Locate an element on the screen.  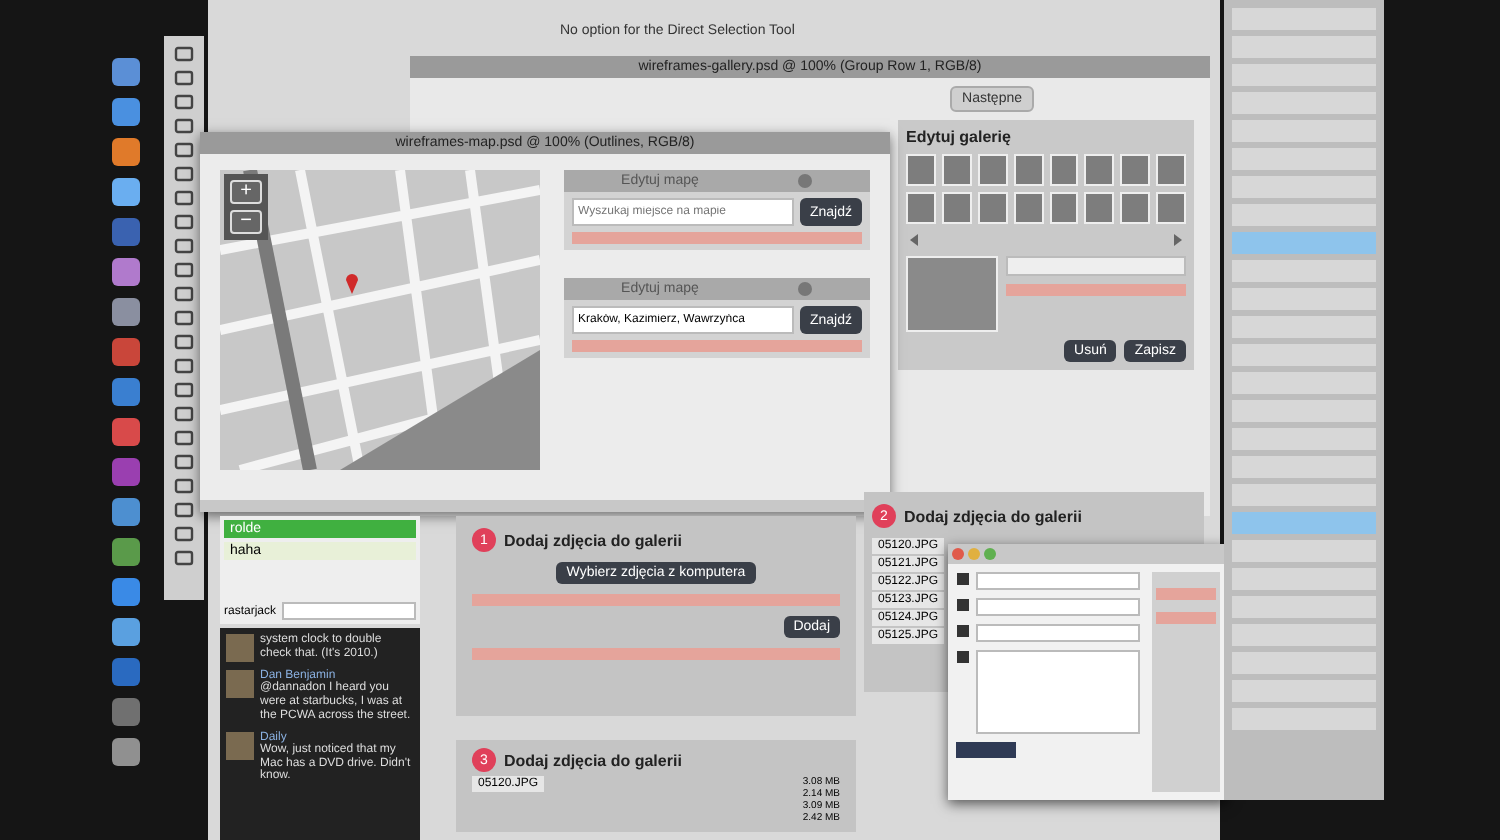
photo-placeholder is located at coordinates (952, 294).